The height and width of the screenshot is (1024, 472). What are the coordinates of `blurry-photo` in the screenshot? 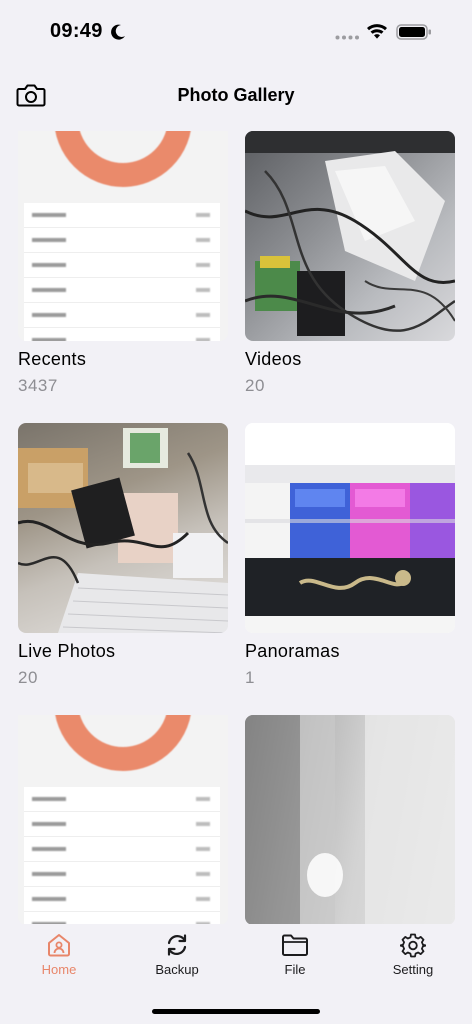 It's located at (350, 820).